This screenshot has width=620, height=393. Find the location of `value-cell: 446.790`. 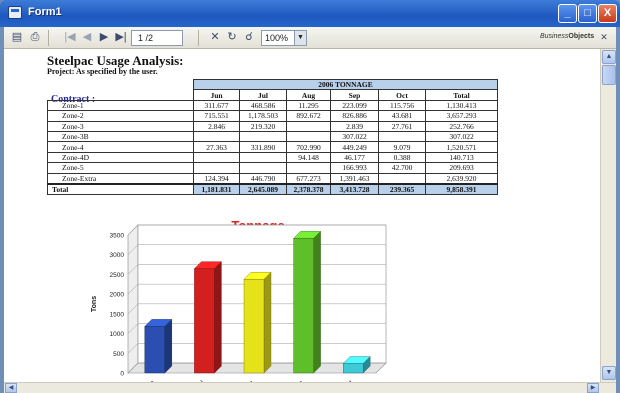

value-cell: 446.790 is located at coordinates (263, 178).